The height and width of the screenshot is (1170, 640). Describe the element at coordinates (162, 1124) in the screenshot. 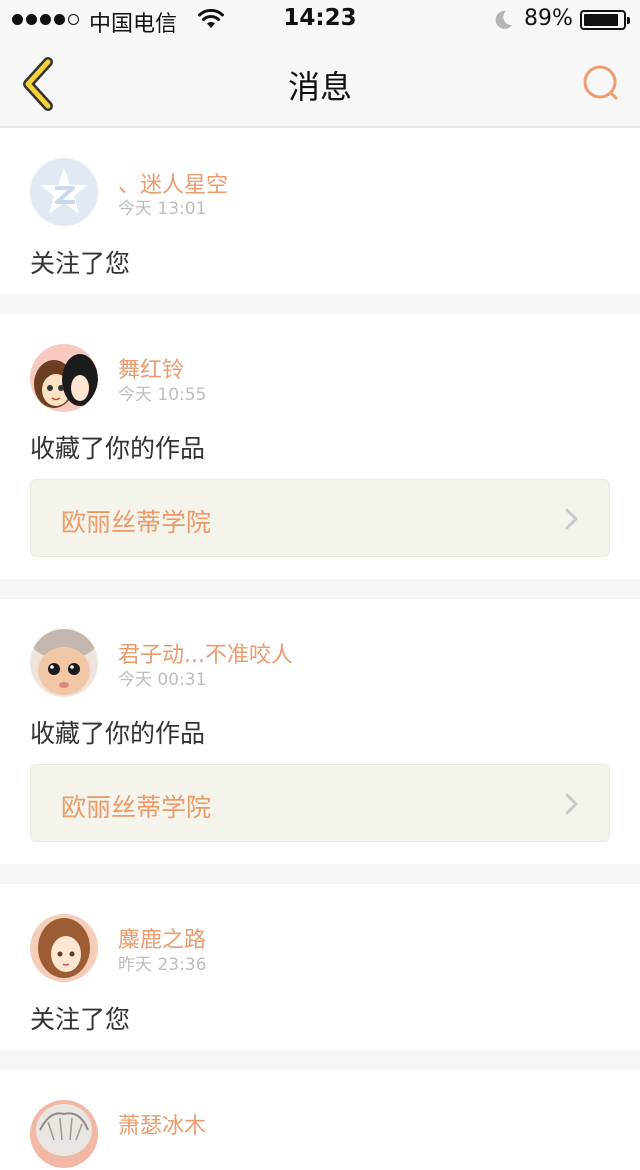

I see `user-name: 萧瑟冰木` at that location.